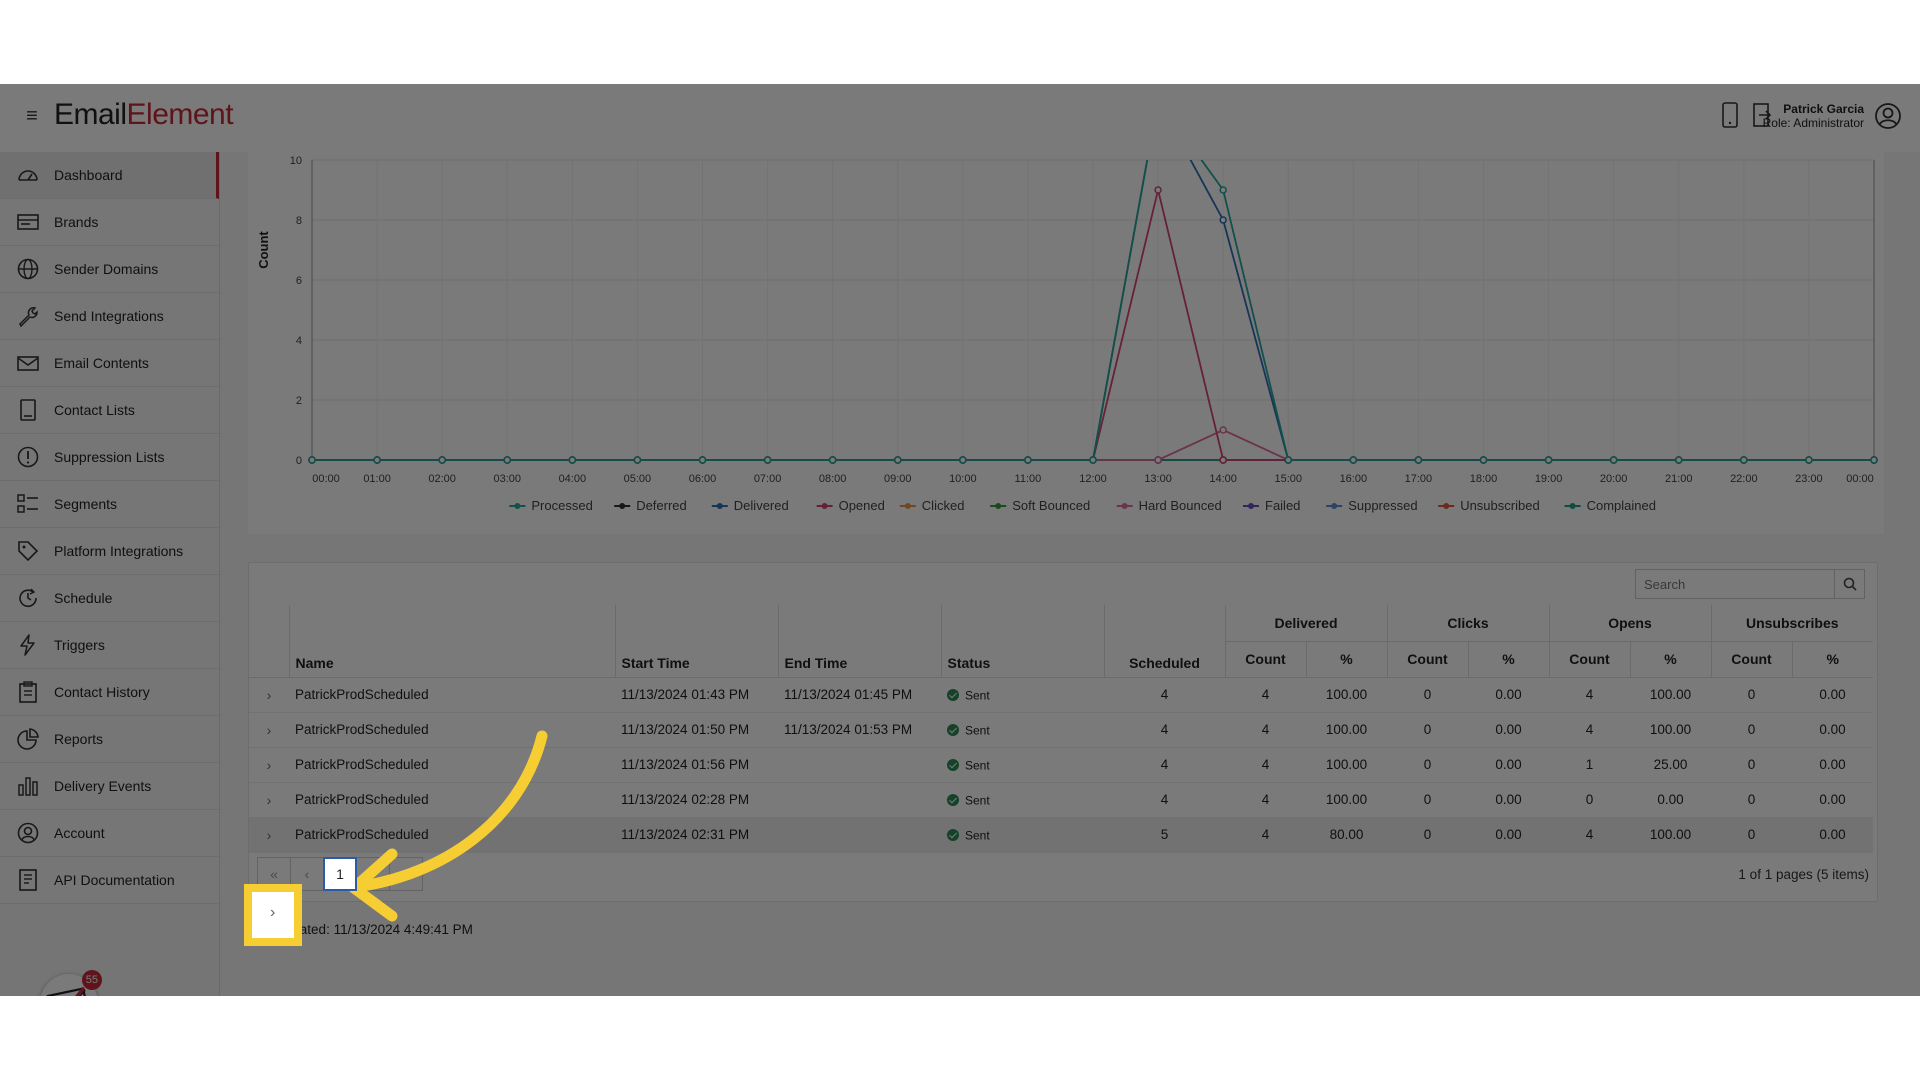 Image resolution: width=1920 pixels, height=1080 pixels. Describe the element at coordinates (28, 739) in the screenshot. I see `pie-chart-icon` at that location.